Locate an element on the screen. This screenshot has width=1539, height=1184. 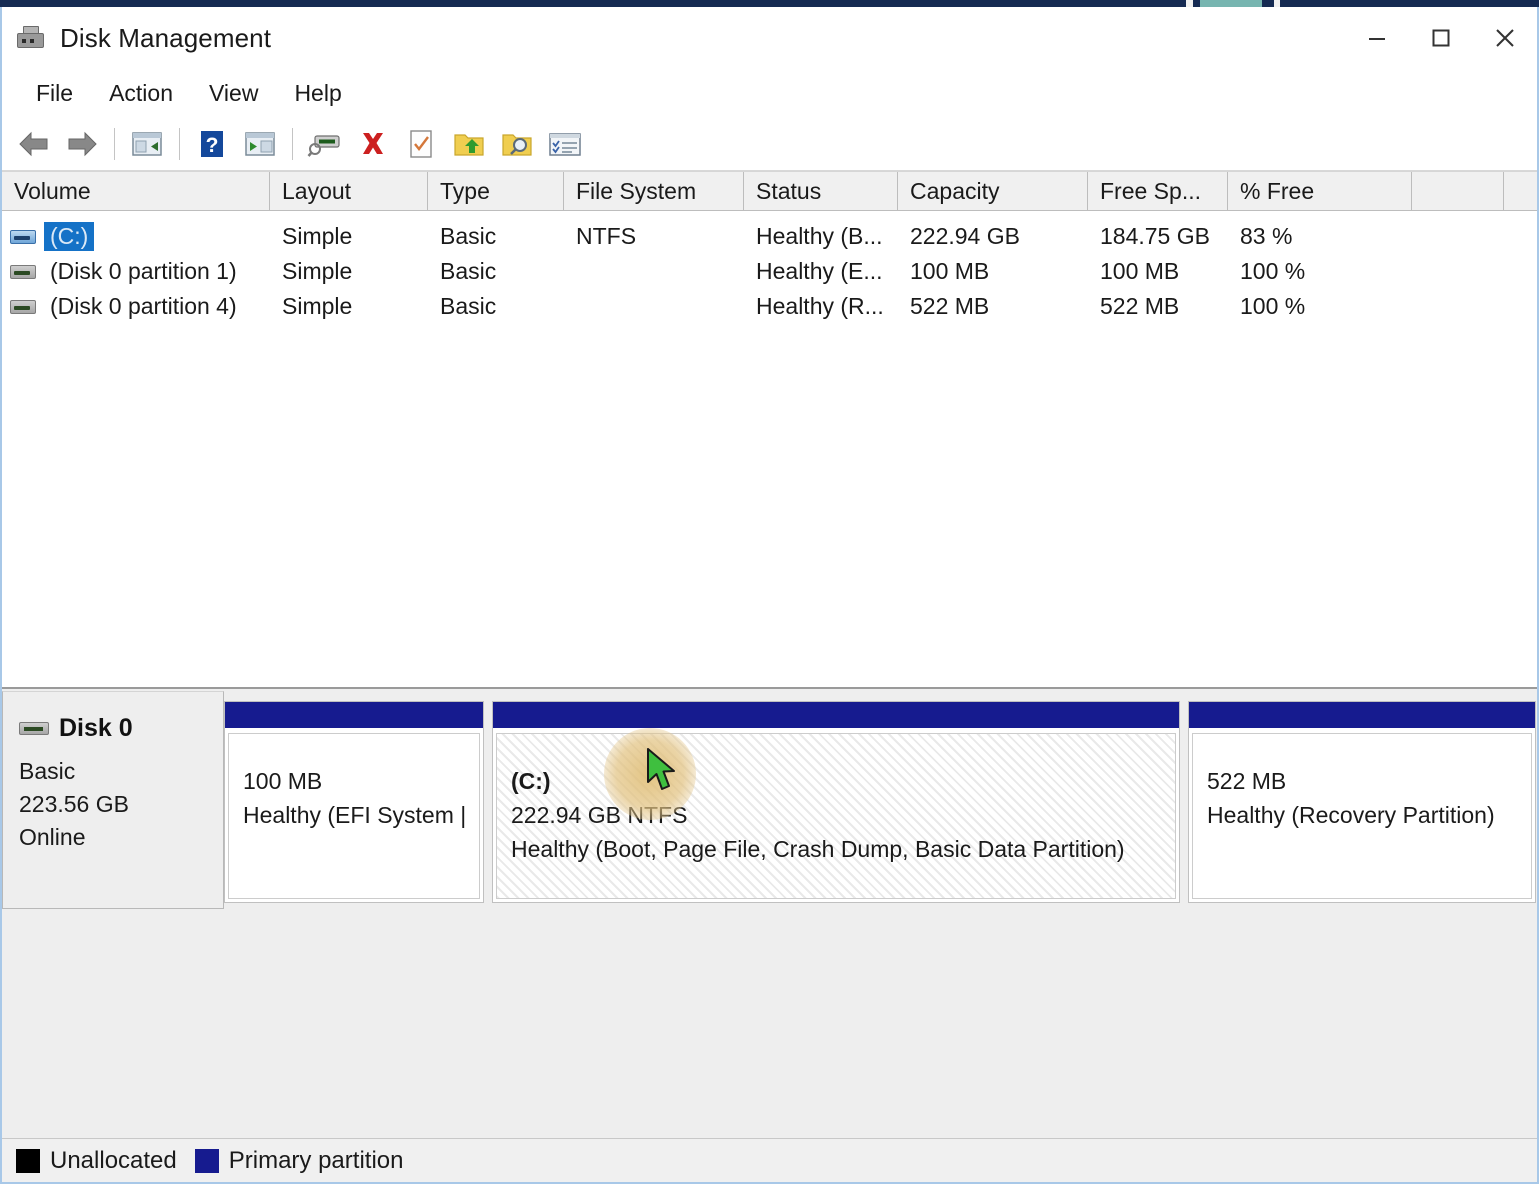
column-header-file-system: File System is located at coordinates (654, 191).